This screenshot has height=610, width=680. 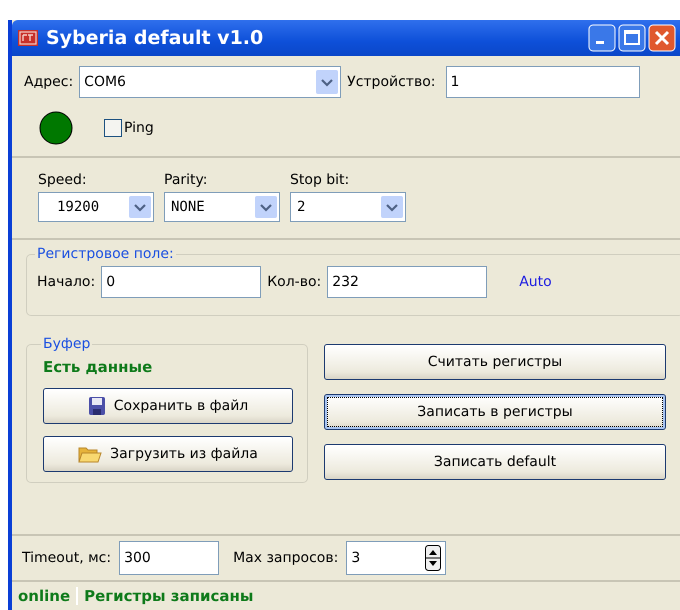 I want to click on group-title: Регистровое поле:, so click(x=105, y=254).